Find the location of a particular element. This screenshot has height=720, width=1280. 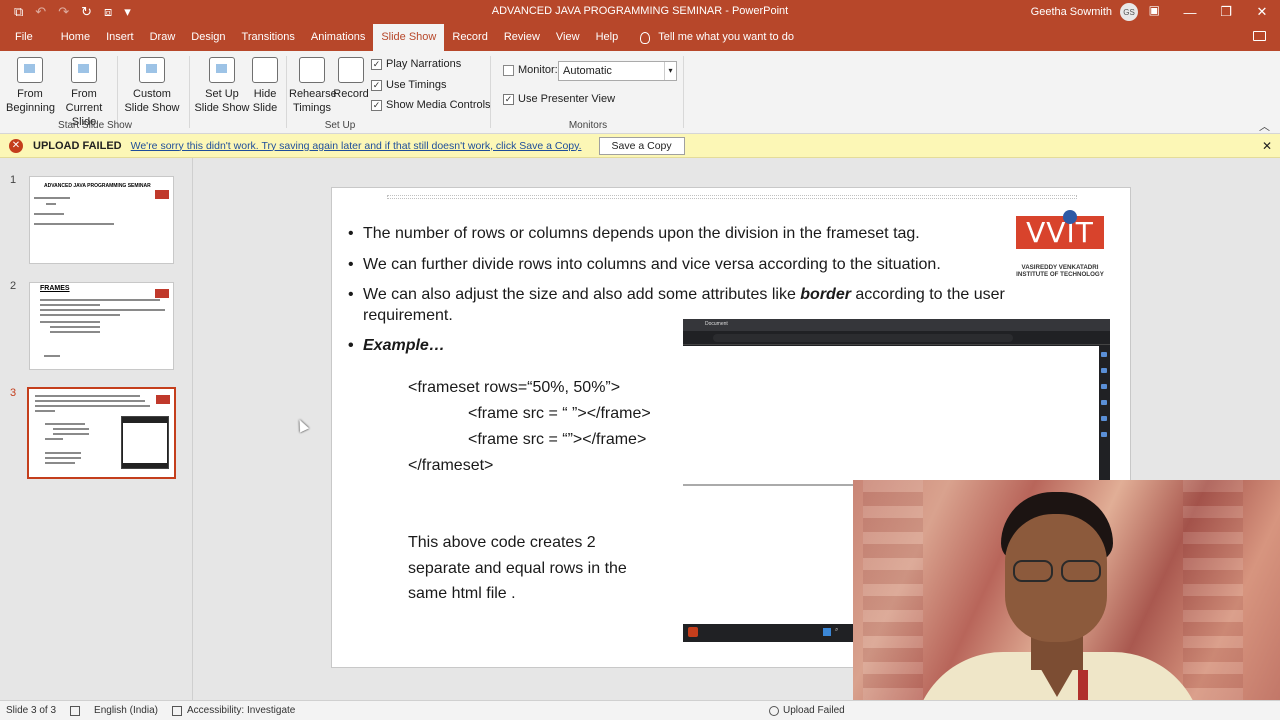

upload-status: Upload Failed is located at coordinates (807, 710).